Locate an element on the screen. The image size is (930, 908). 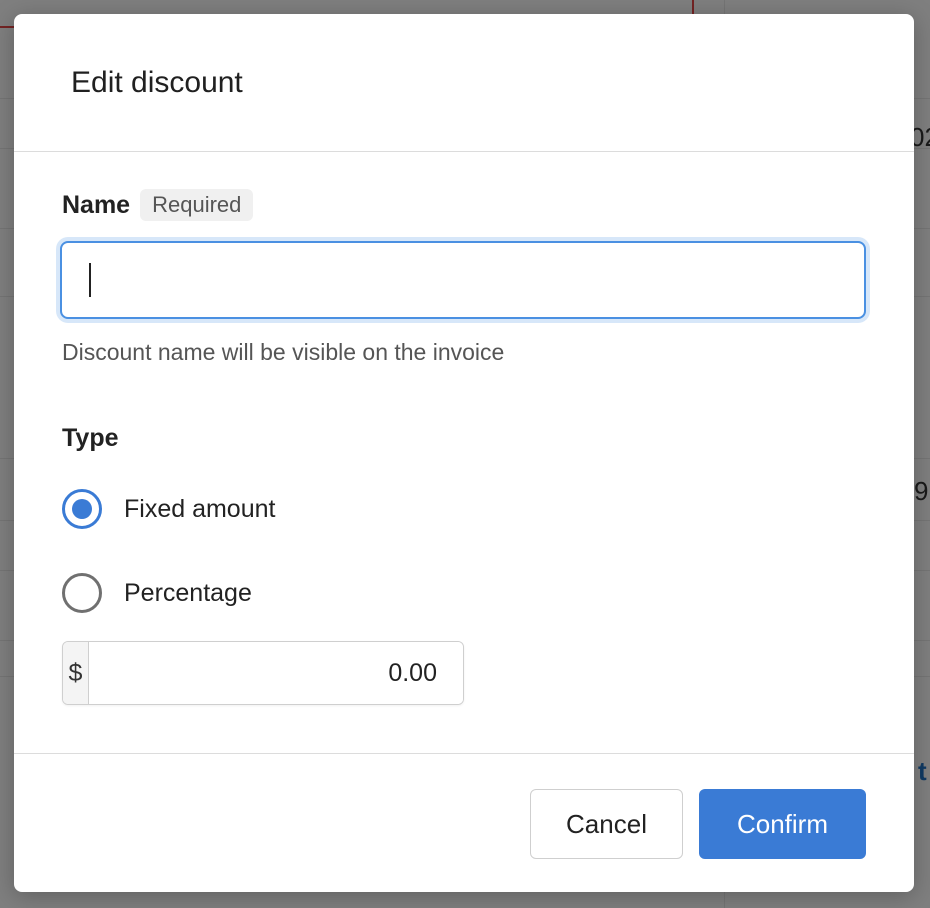
name-input-container is located at coordinates (463, 280).